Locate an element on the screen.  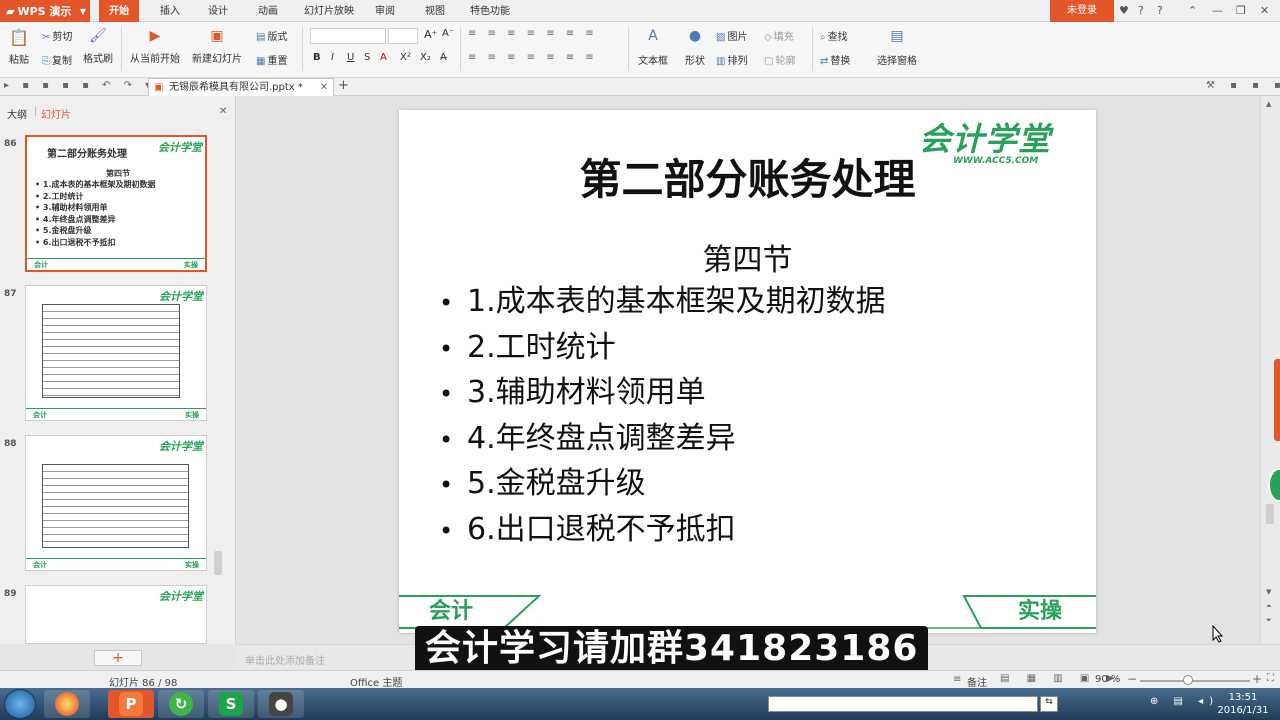
shadow-button: S is located at coordinates (367, 57).